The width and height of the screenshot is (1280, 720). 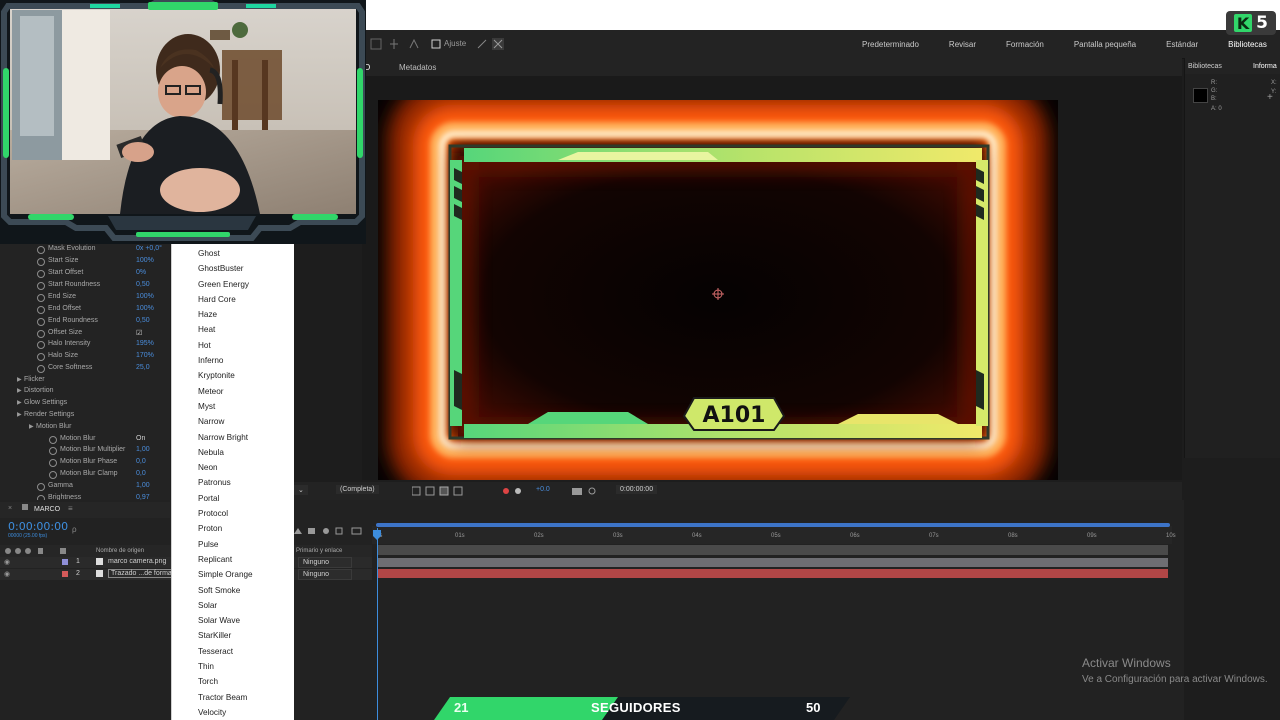 What do you see at coordinates (141, 272) in the screenshot?
I see `effect-property-value: 0%` at bounding box center [141, 272].